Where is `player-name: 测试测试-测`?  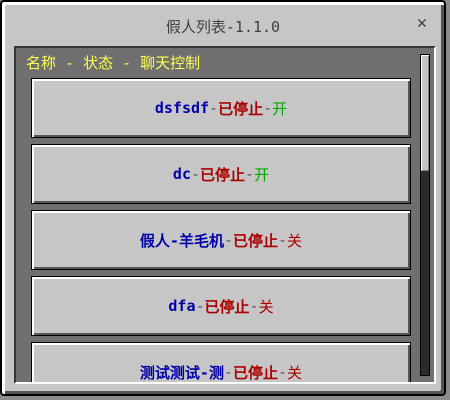 player-name: 测试测试-测 is located at coordinates (181, 372).